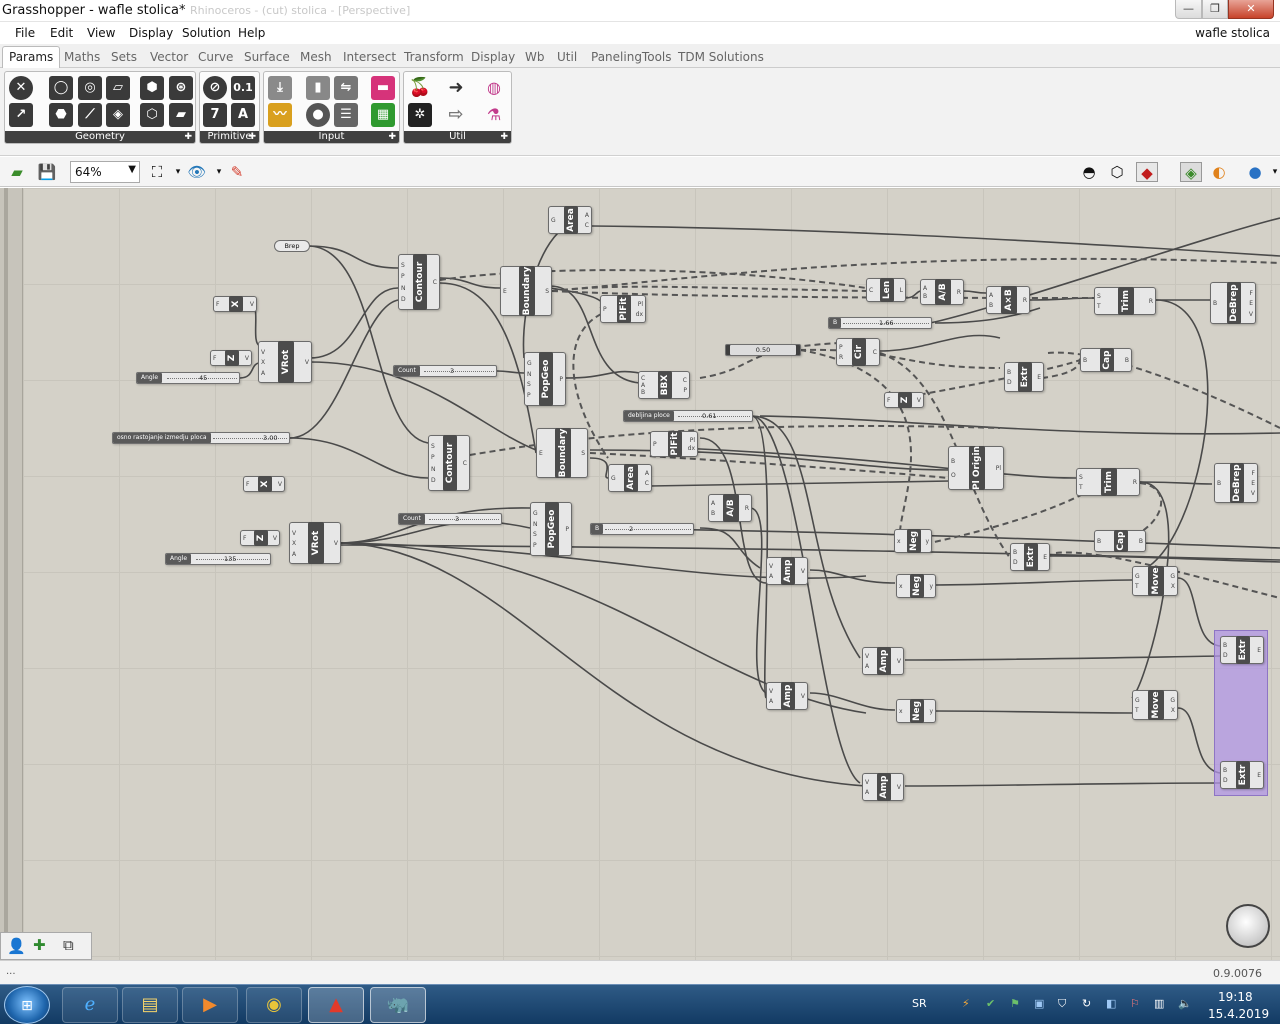  Describe the element at coordinates (235, 304) in the screenshot. I see `component-fx1: XFV` at that location.